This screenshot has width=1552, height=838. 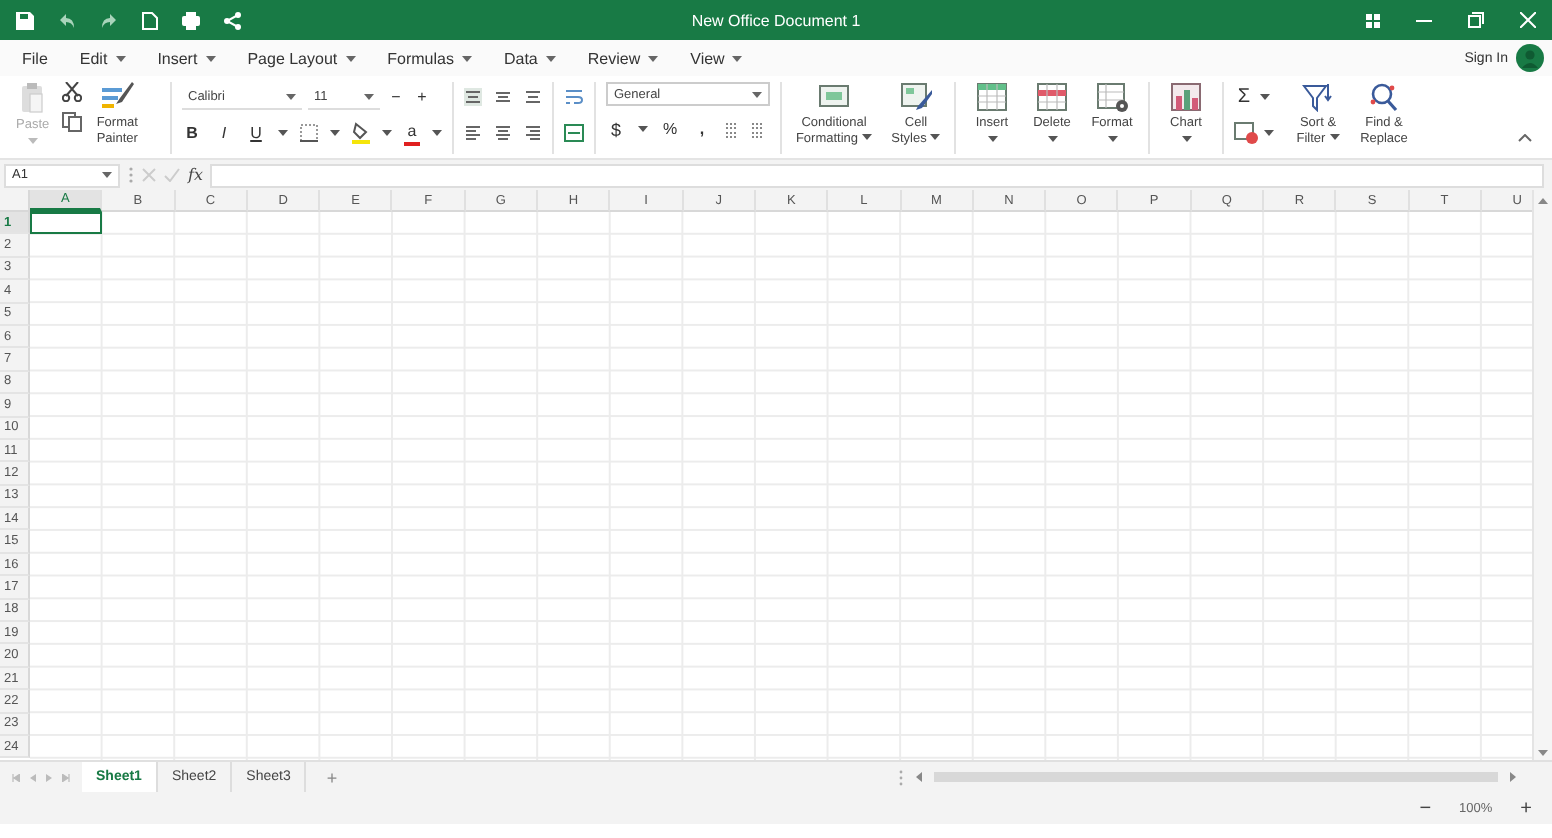 What do you see at coordinates (35, 58) in the screenshot?
I see `menu-item: File` at bounding box center [35, 58].